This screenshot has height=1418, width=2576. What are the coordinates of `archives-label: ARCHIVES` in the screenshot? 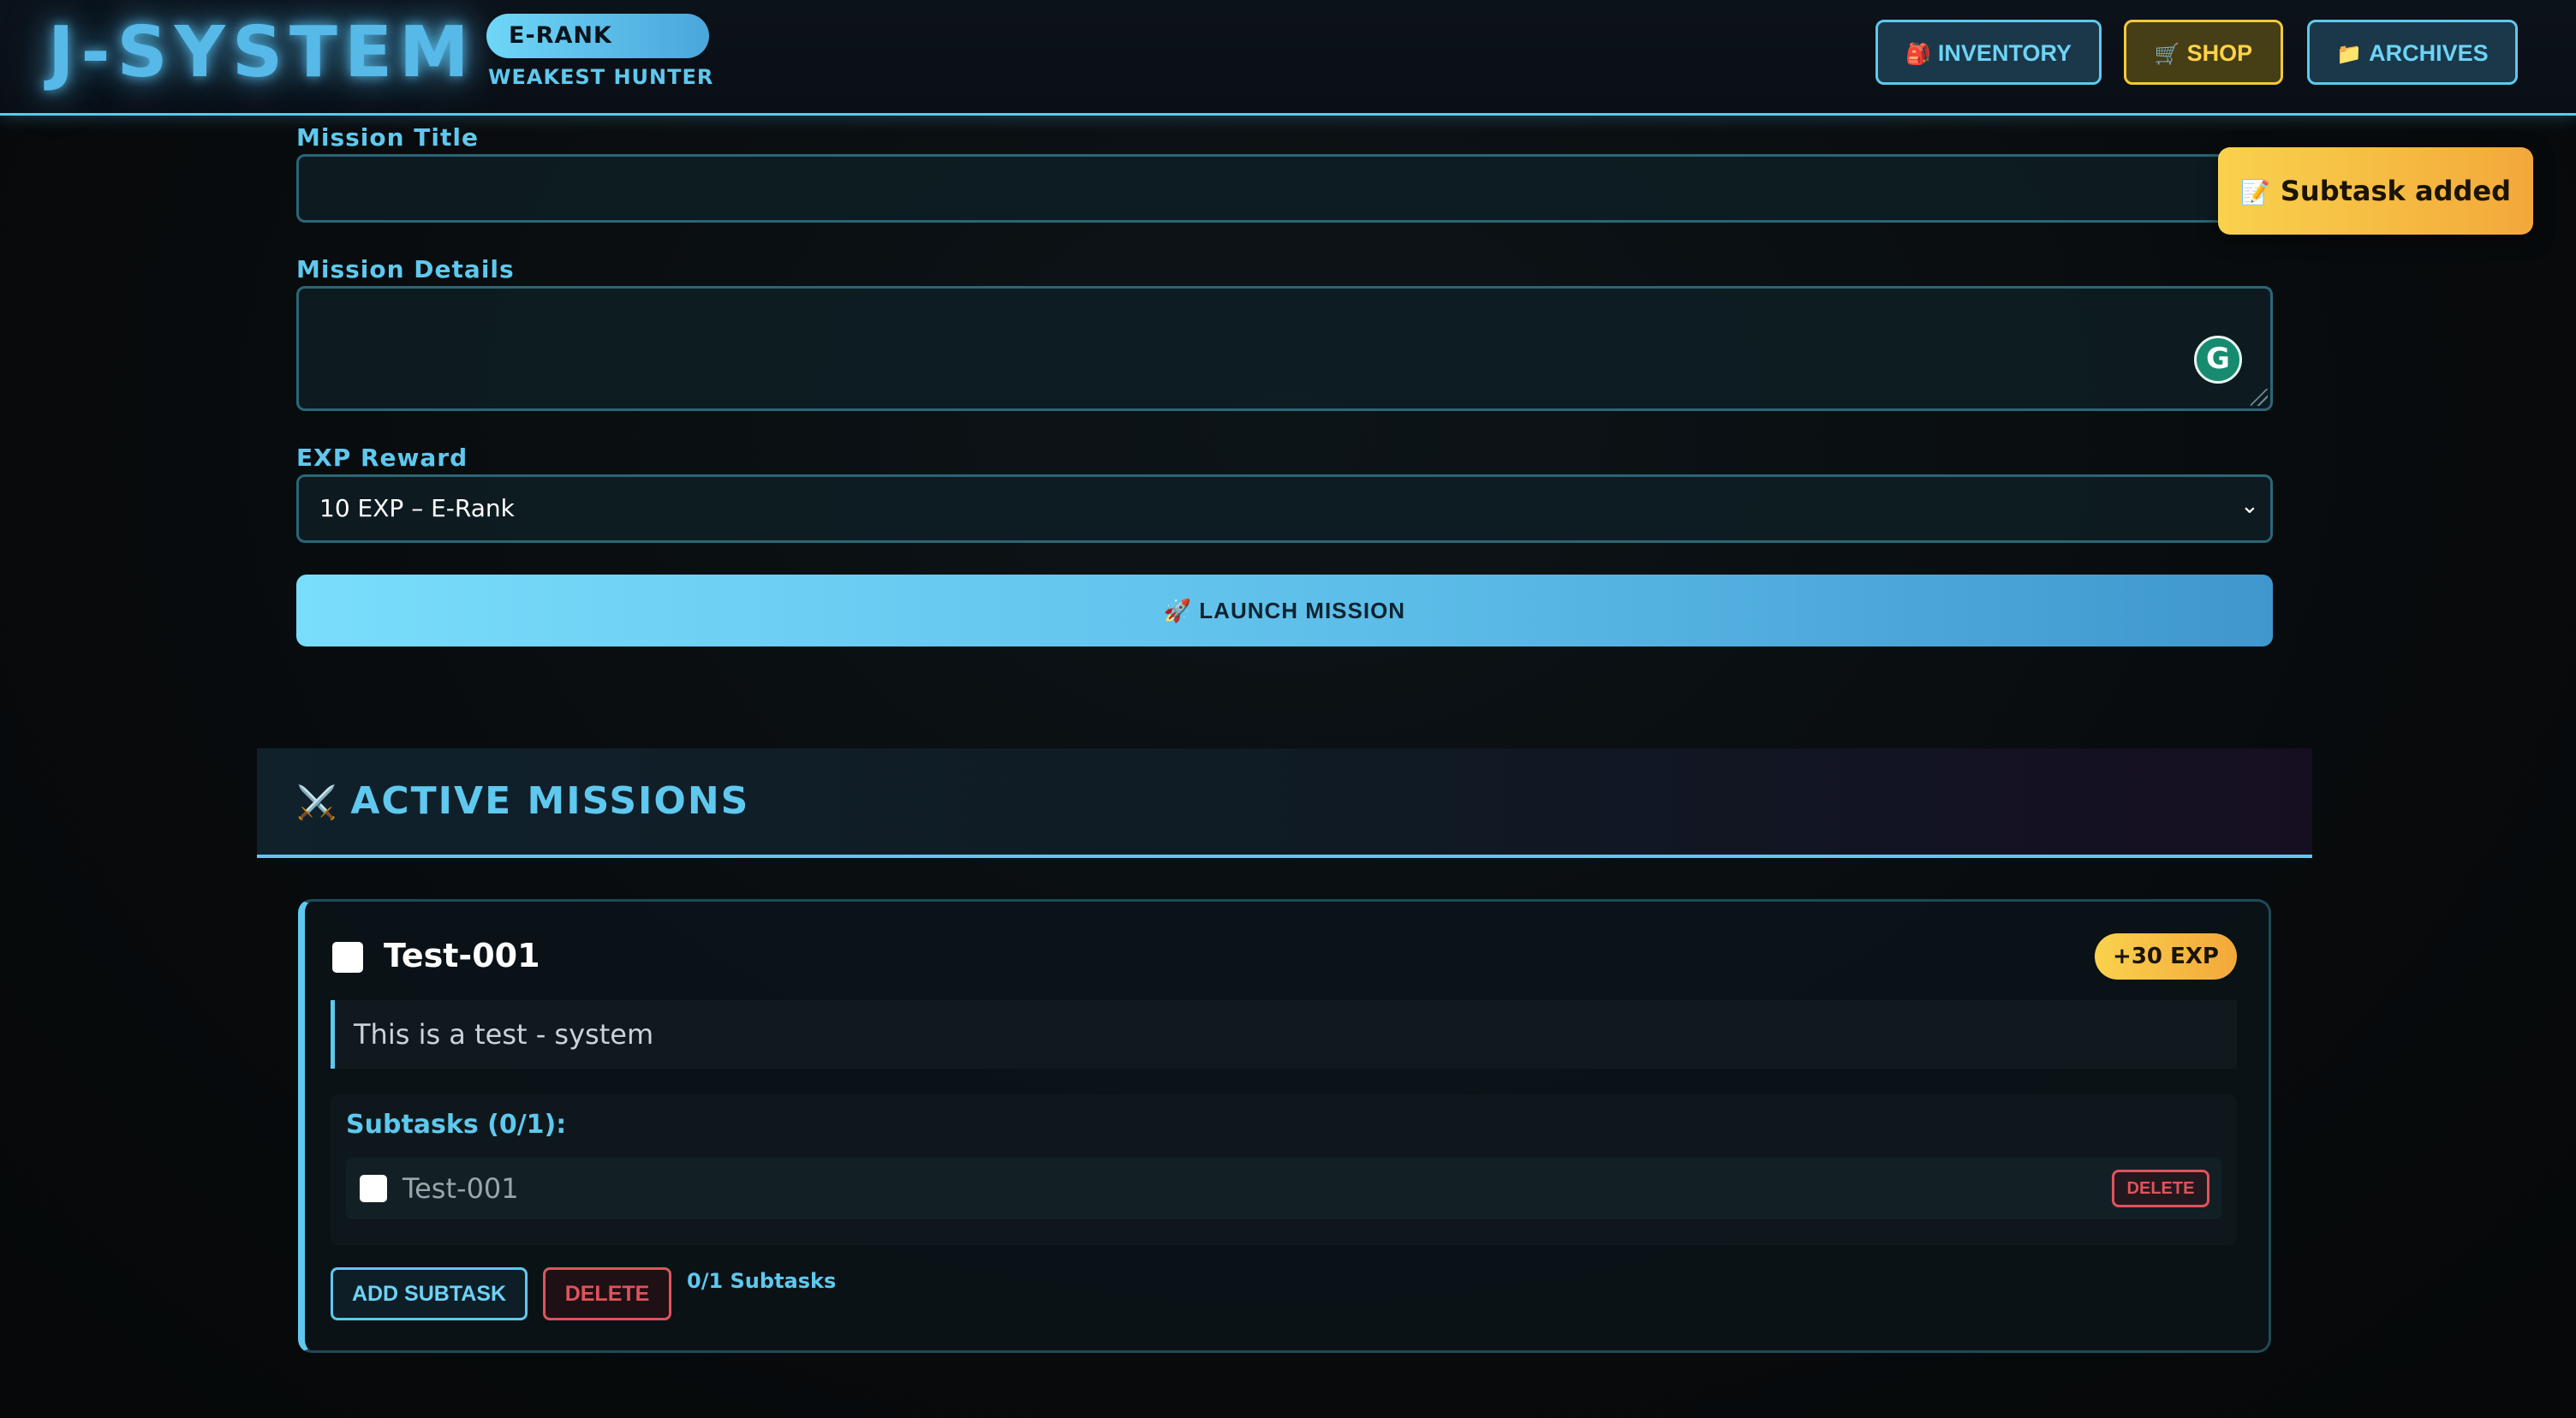 It's located at (2429, 53).